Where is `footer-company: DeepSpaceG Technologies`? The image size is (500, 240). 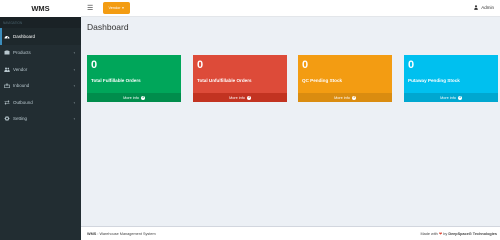
footer-company: DeepSpaceG Technologies is located at coordinates (472, 234).